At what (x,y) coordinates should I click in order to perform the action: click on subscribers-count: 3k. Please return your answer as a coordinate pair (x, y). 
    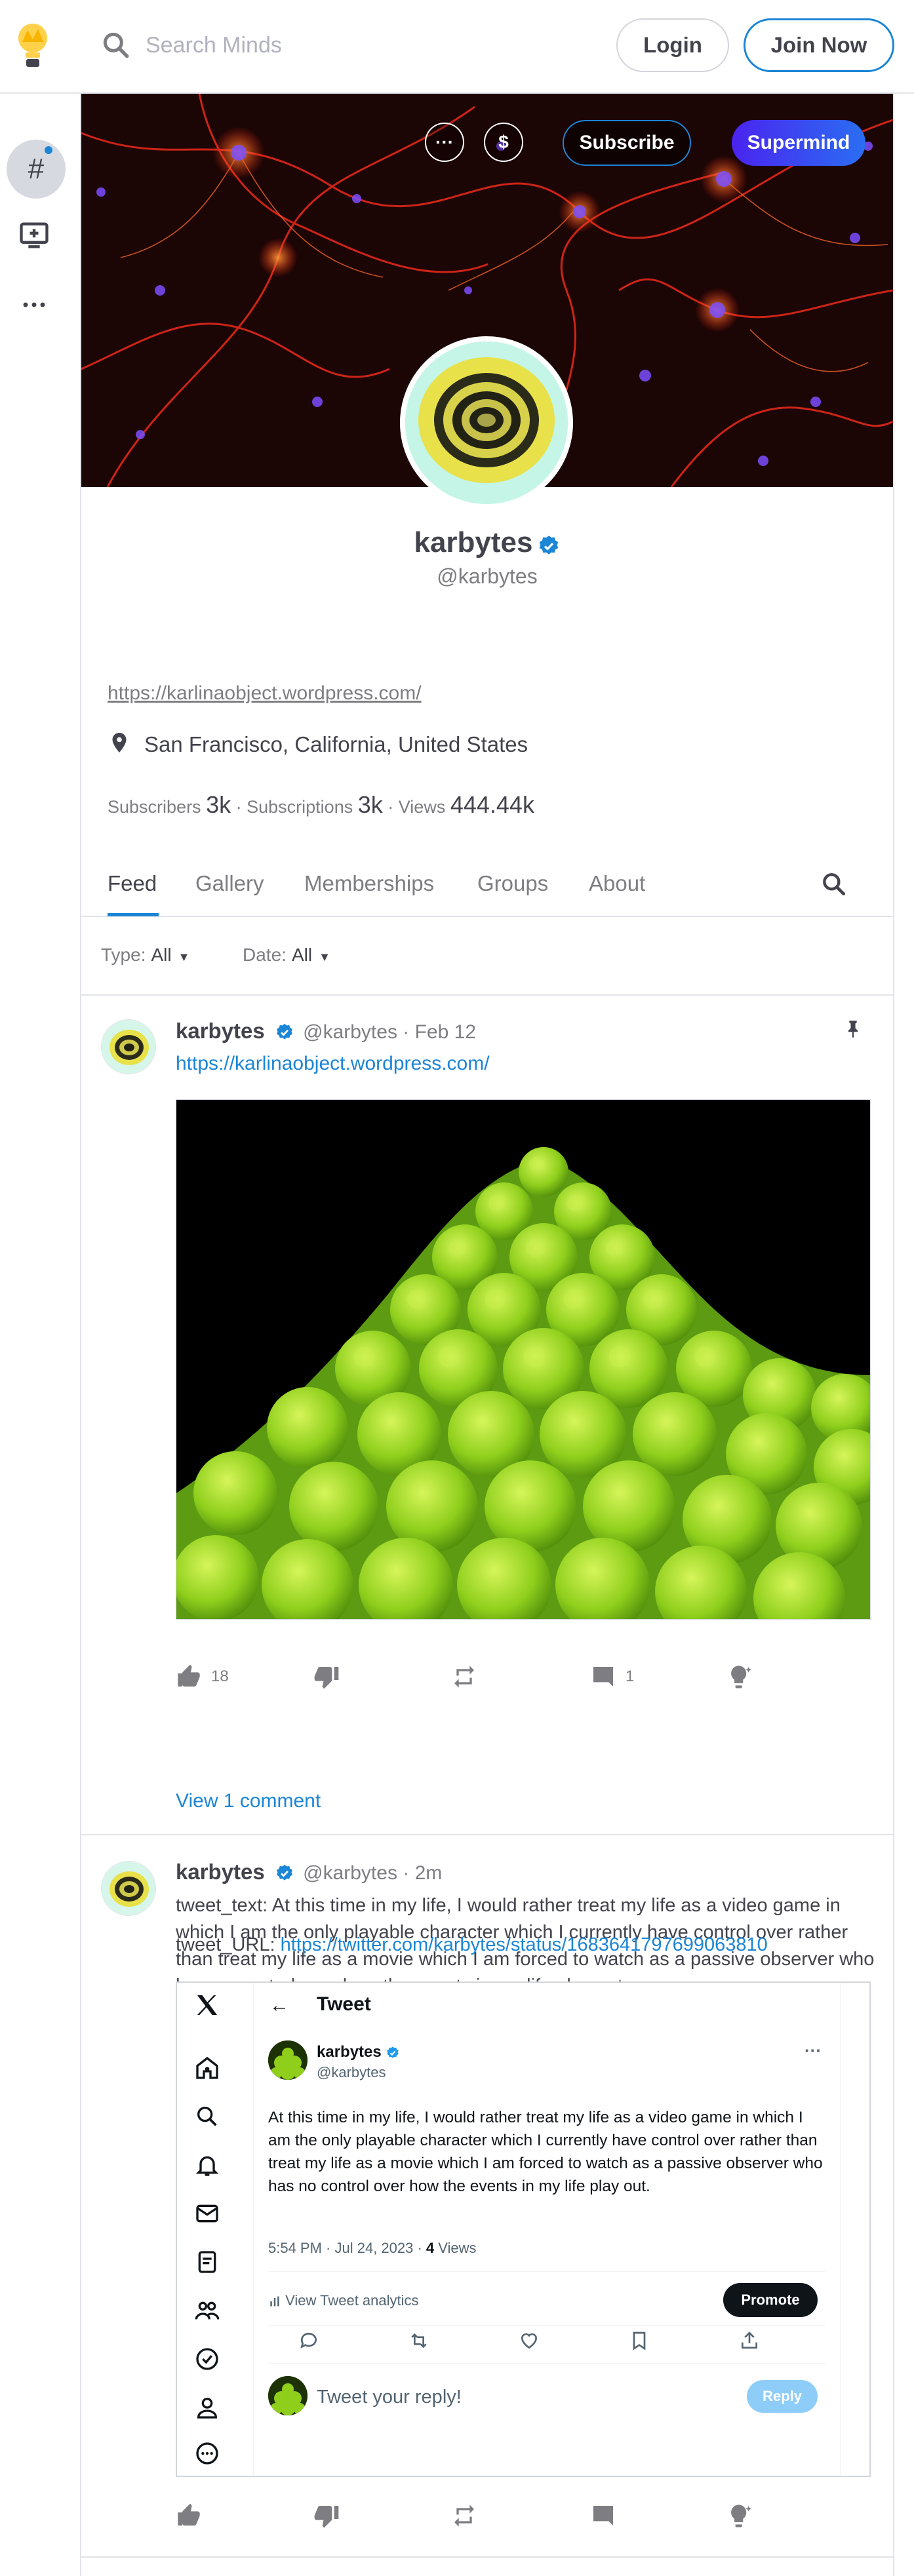
    Looking at the image, I should click on (218, 804).